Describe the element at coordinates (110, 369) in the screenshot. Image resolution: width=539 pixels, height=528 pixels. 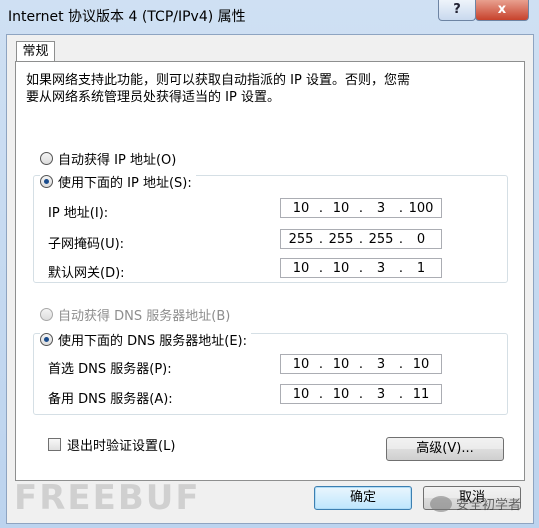
I see `preferred-dns-label: 首选 DNS 服务器(P):` at that location.